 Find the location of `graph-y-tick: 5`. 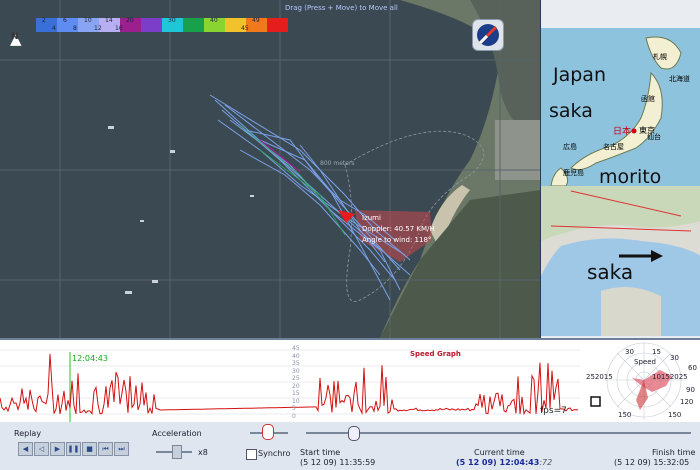

graph-y-tick: 5 is located at coordinates (294, 408).